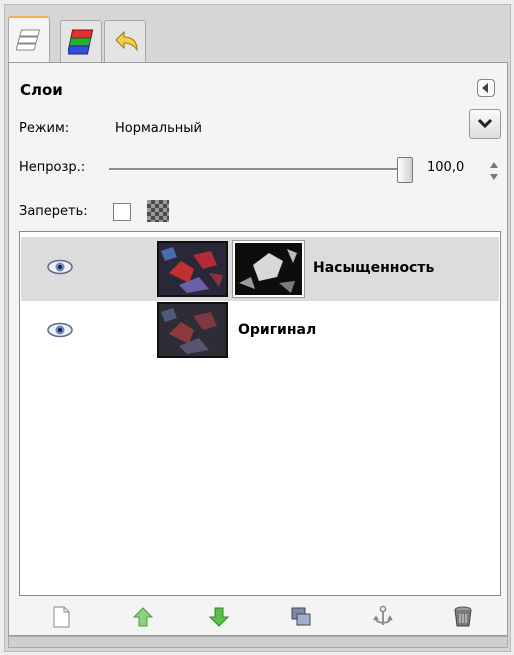  I want to click on delete-layer-button, so click(463, 617).